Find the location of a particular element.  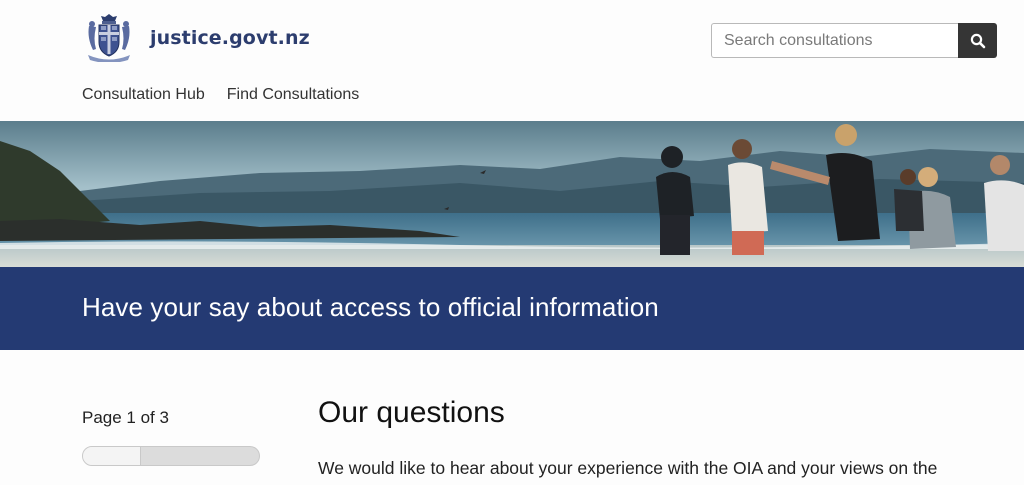

page-progress: Page 1 of 3 is located at coordinates (171, 437).